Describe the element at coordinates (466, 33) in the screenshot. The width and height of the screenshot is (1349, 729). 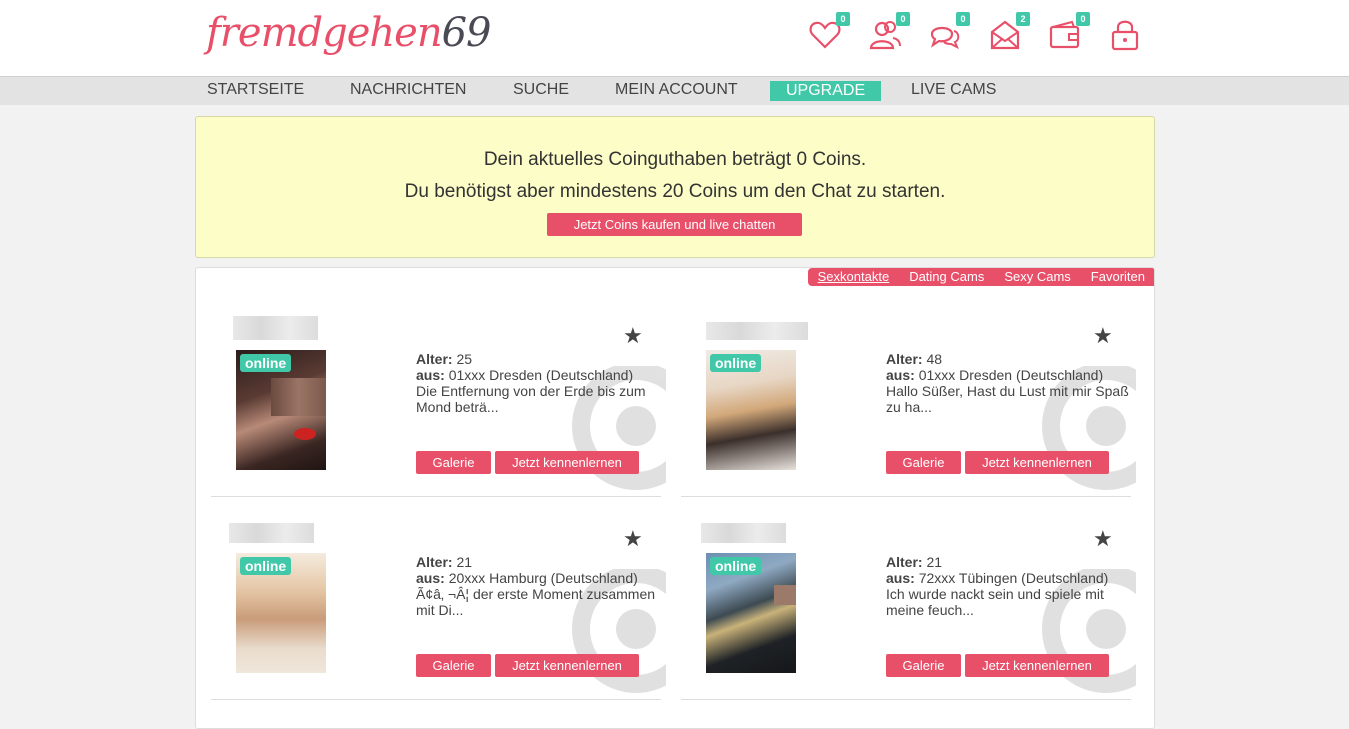
I see `logo-number: 69` at that location.